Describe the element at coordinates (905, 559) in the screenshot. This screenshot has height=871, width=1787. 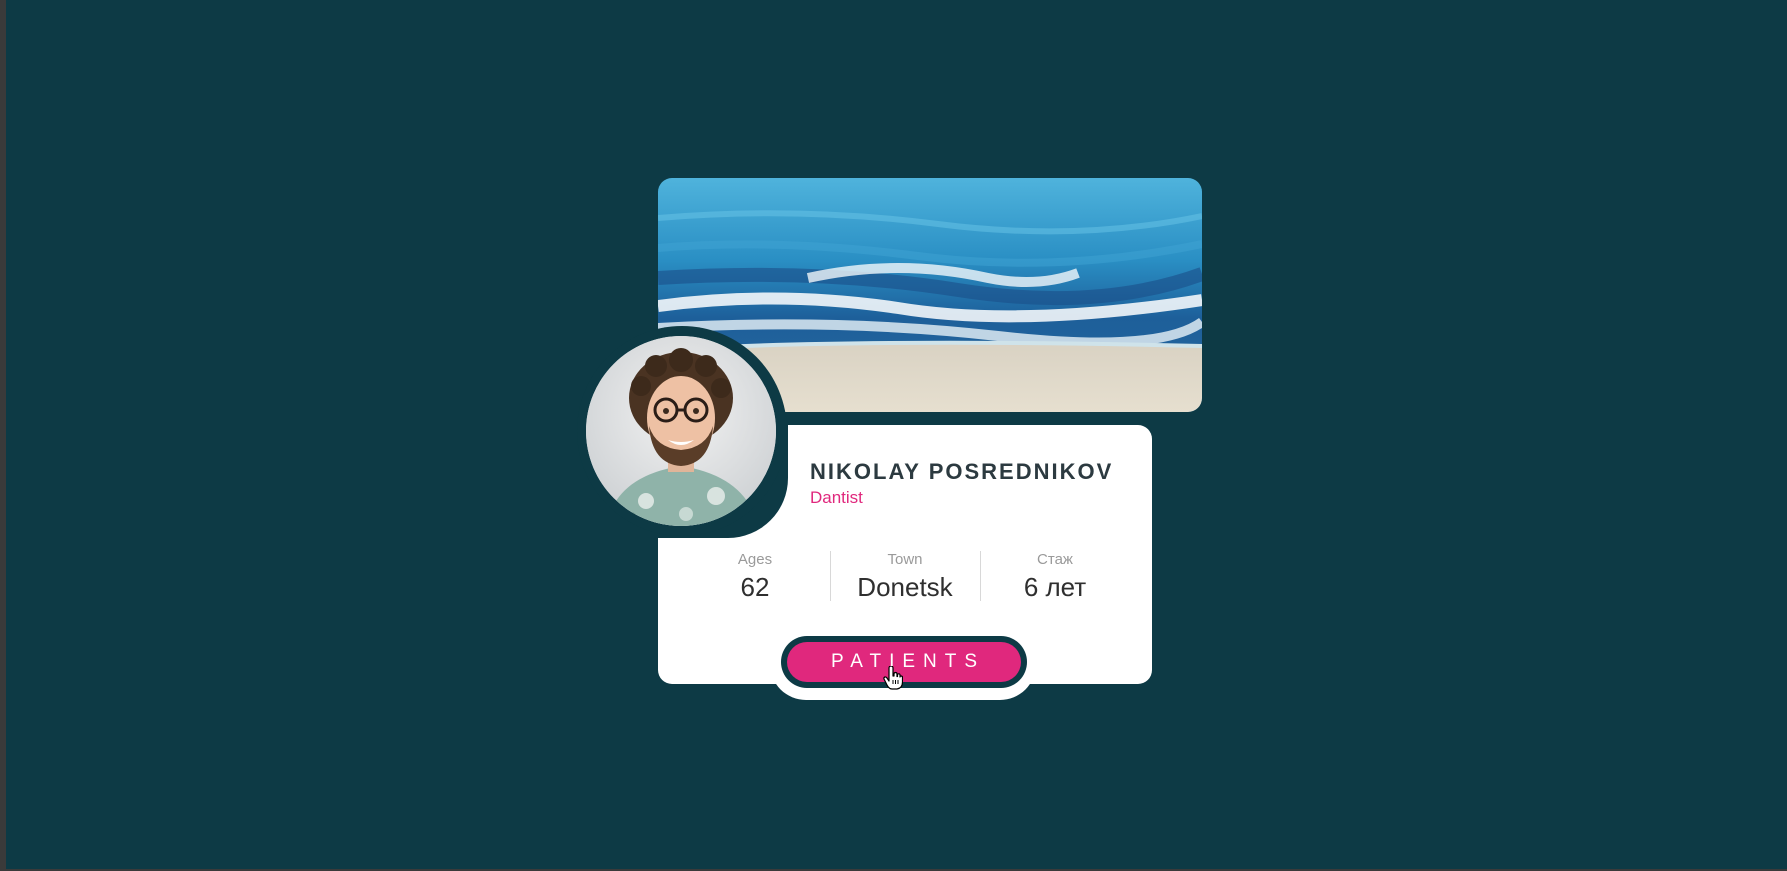
I see `stat-label: Town` at that location.